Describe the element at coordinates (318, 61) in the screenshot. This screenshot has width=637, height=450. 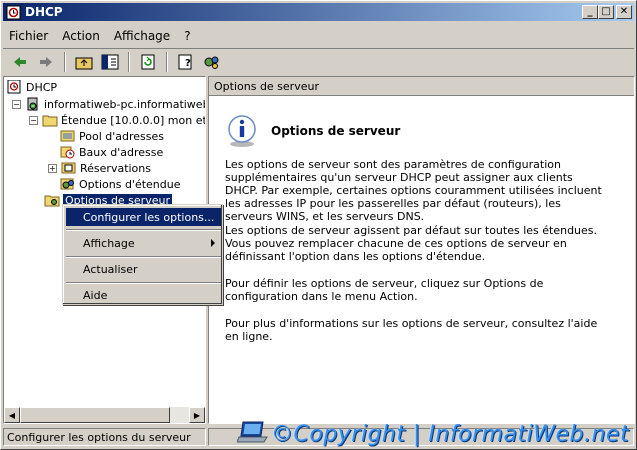
I see `toolbar: ?` at that location.